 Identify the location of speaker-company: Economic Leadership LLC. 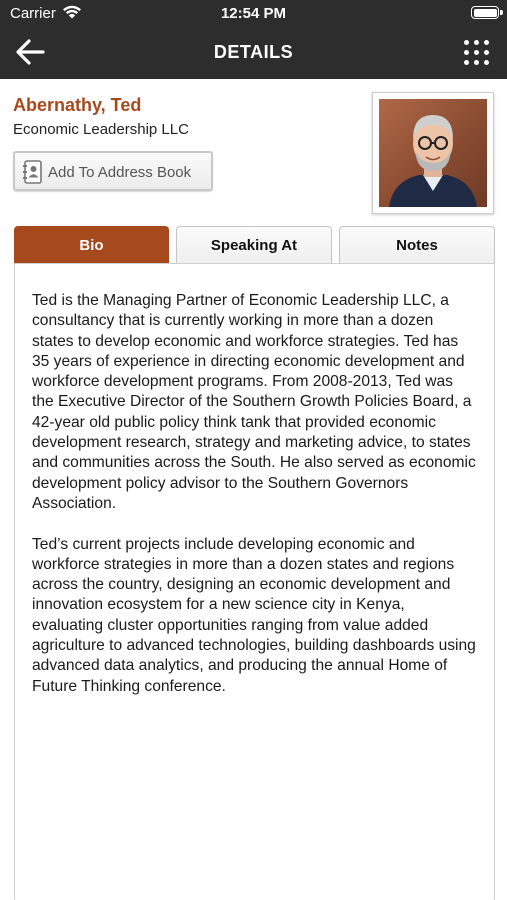
(101, 129).